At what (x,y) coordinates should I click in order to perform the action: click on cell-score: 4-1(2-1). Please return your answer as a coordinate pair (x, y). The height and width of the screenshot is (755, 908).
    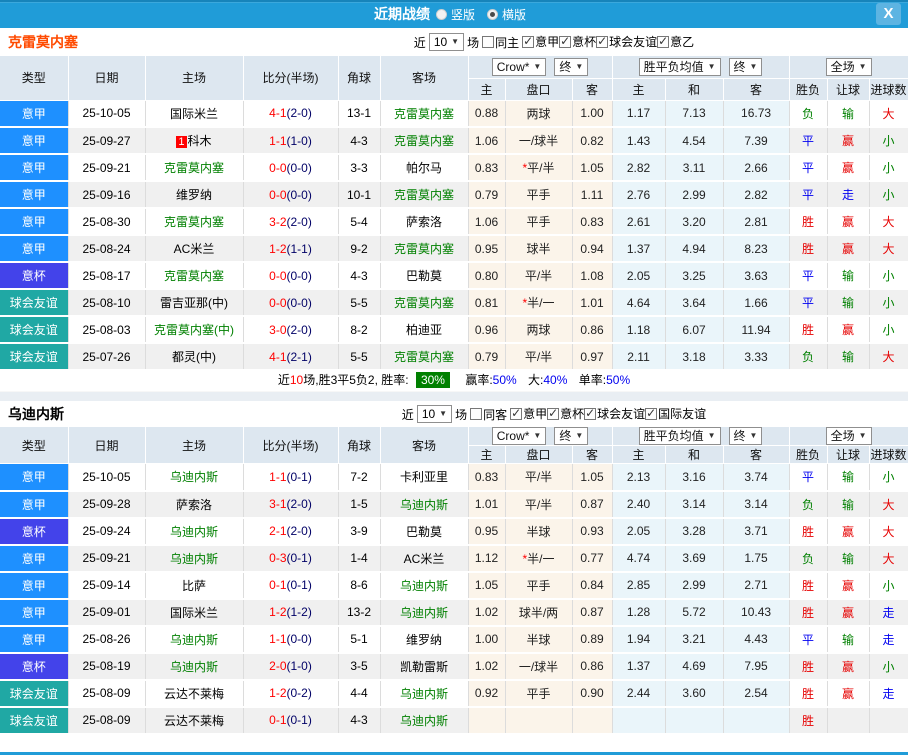
    Looking at the image, I should click on (291, 357).